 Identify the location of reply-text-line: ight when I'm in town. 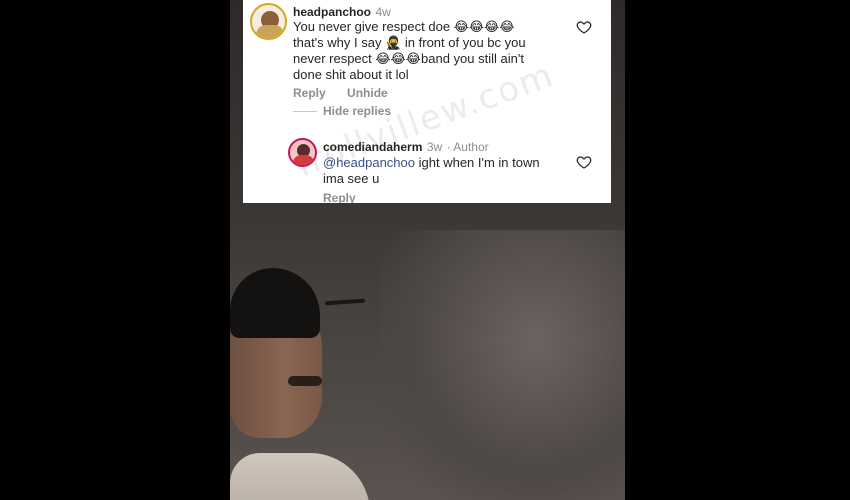
(479, 162).